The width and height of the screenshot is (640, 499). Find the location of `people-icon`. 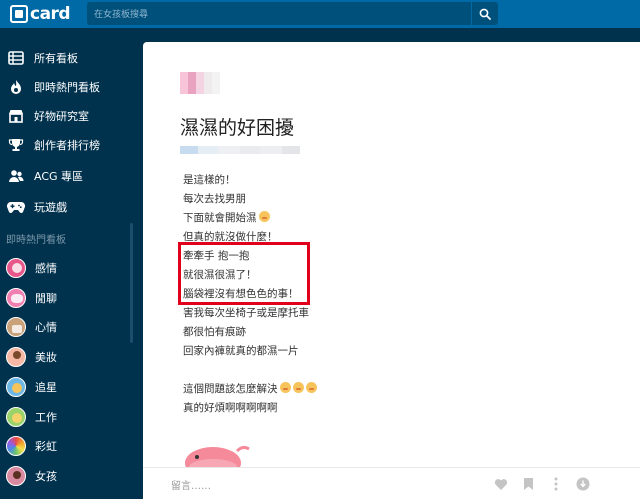

people-icon is located at coordinates (16, 176).